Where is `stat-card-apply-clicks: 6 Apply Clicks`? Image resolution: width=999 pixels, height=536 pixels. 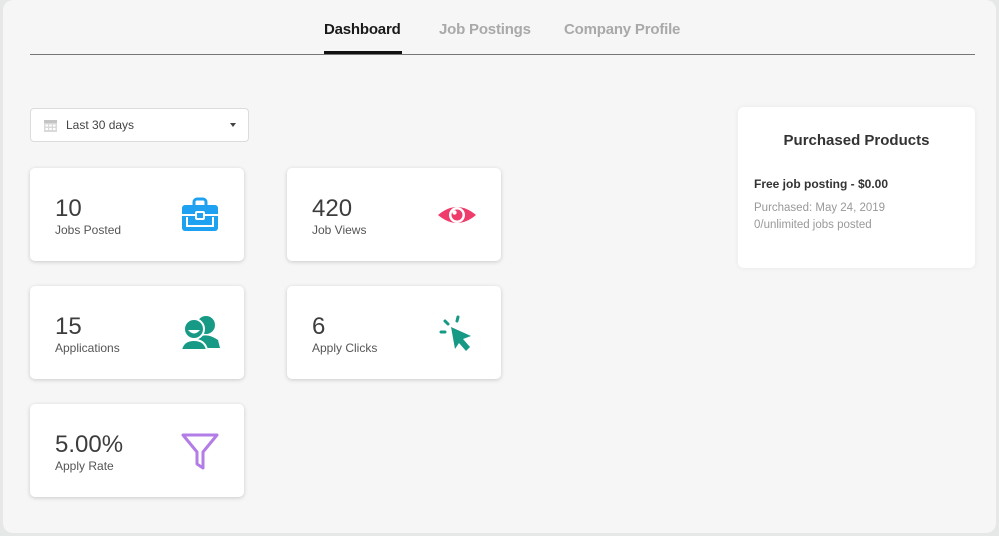
stat-card-apply-clicks: 6 Apply Clicks is located at coordinates (394, 332).